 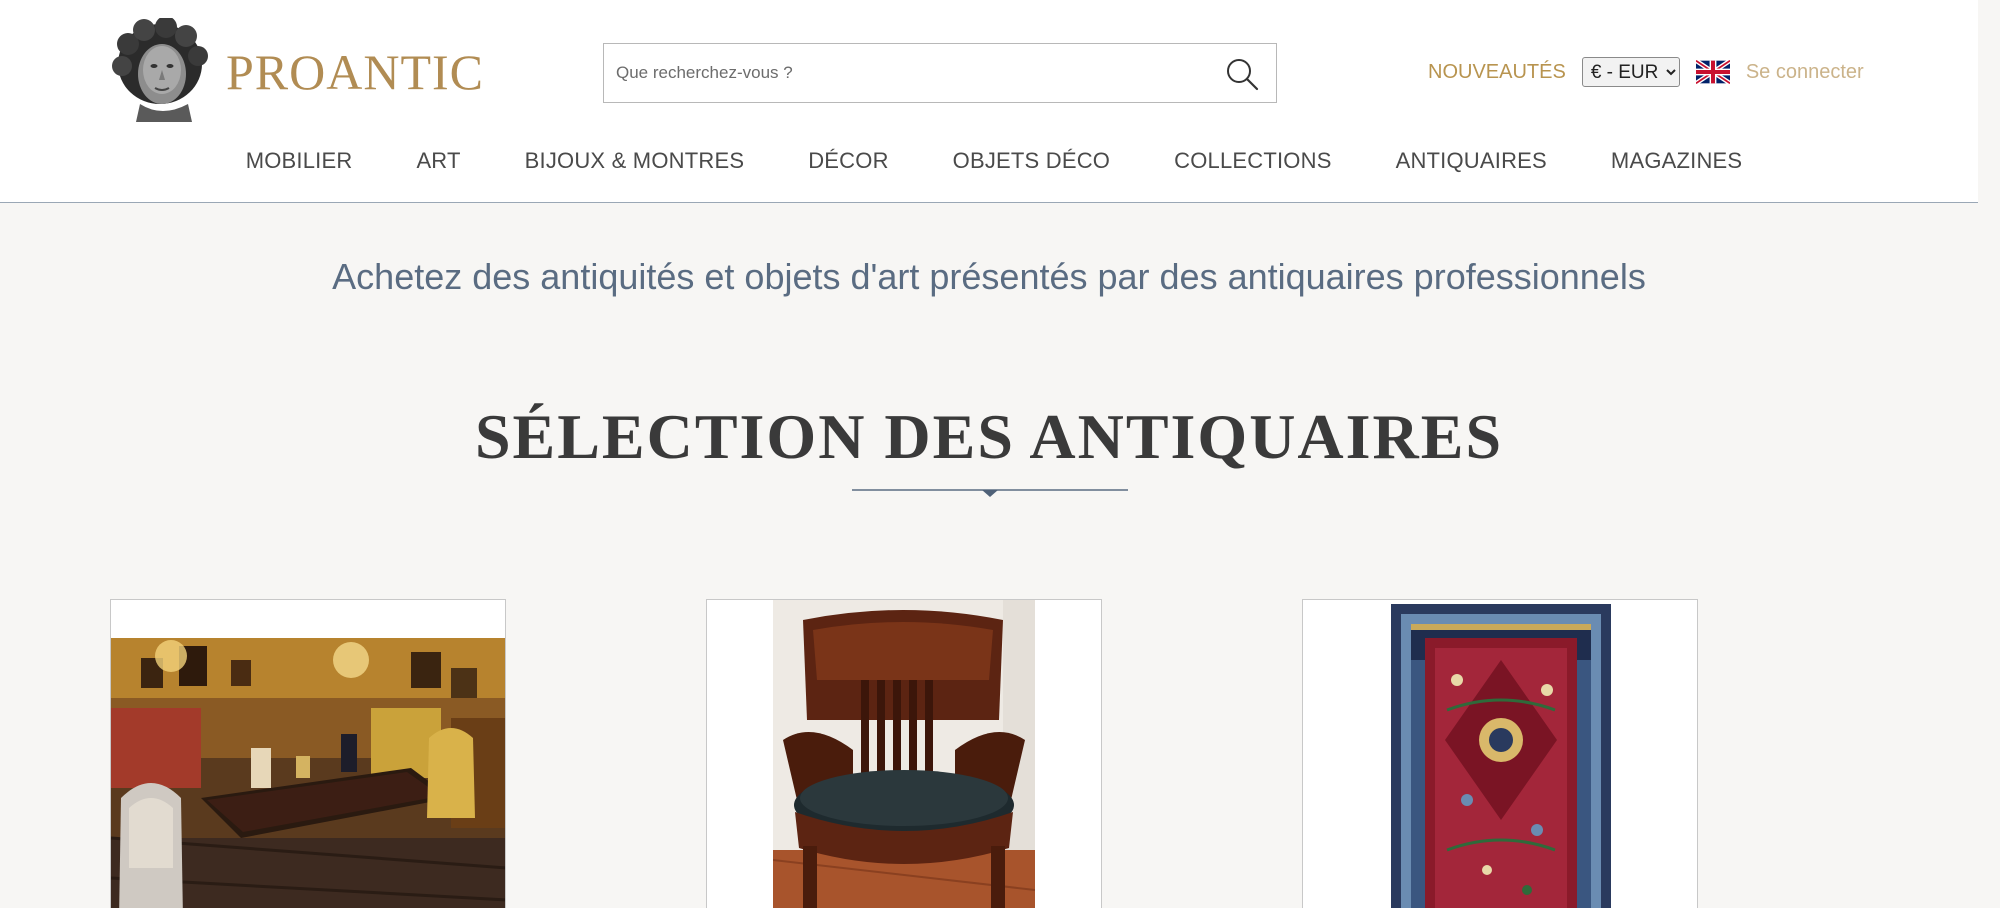 I want to click on search-button, so click(x=1242, y=74).